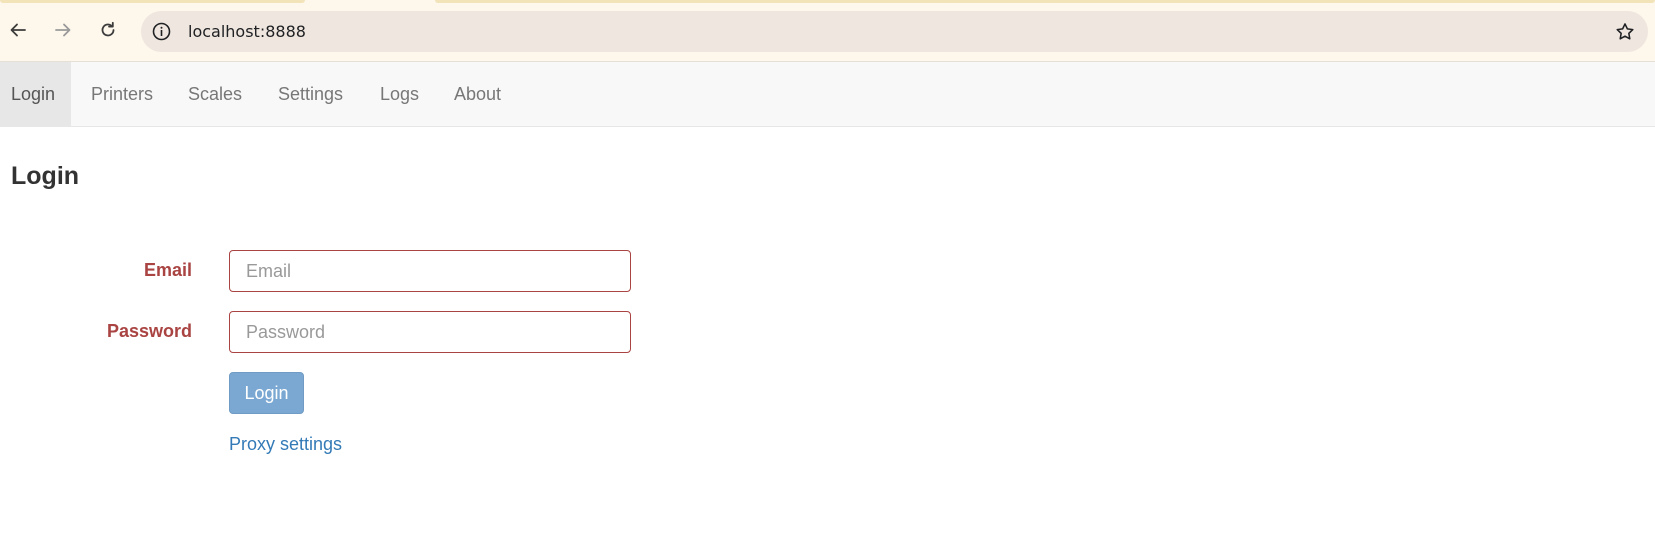  What do you see at coordinates (161, 31) in the screenshot?
I see `info-icon` at bounding box center [161, 31].